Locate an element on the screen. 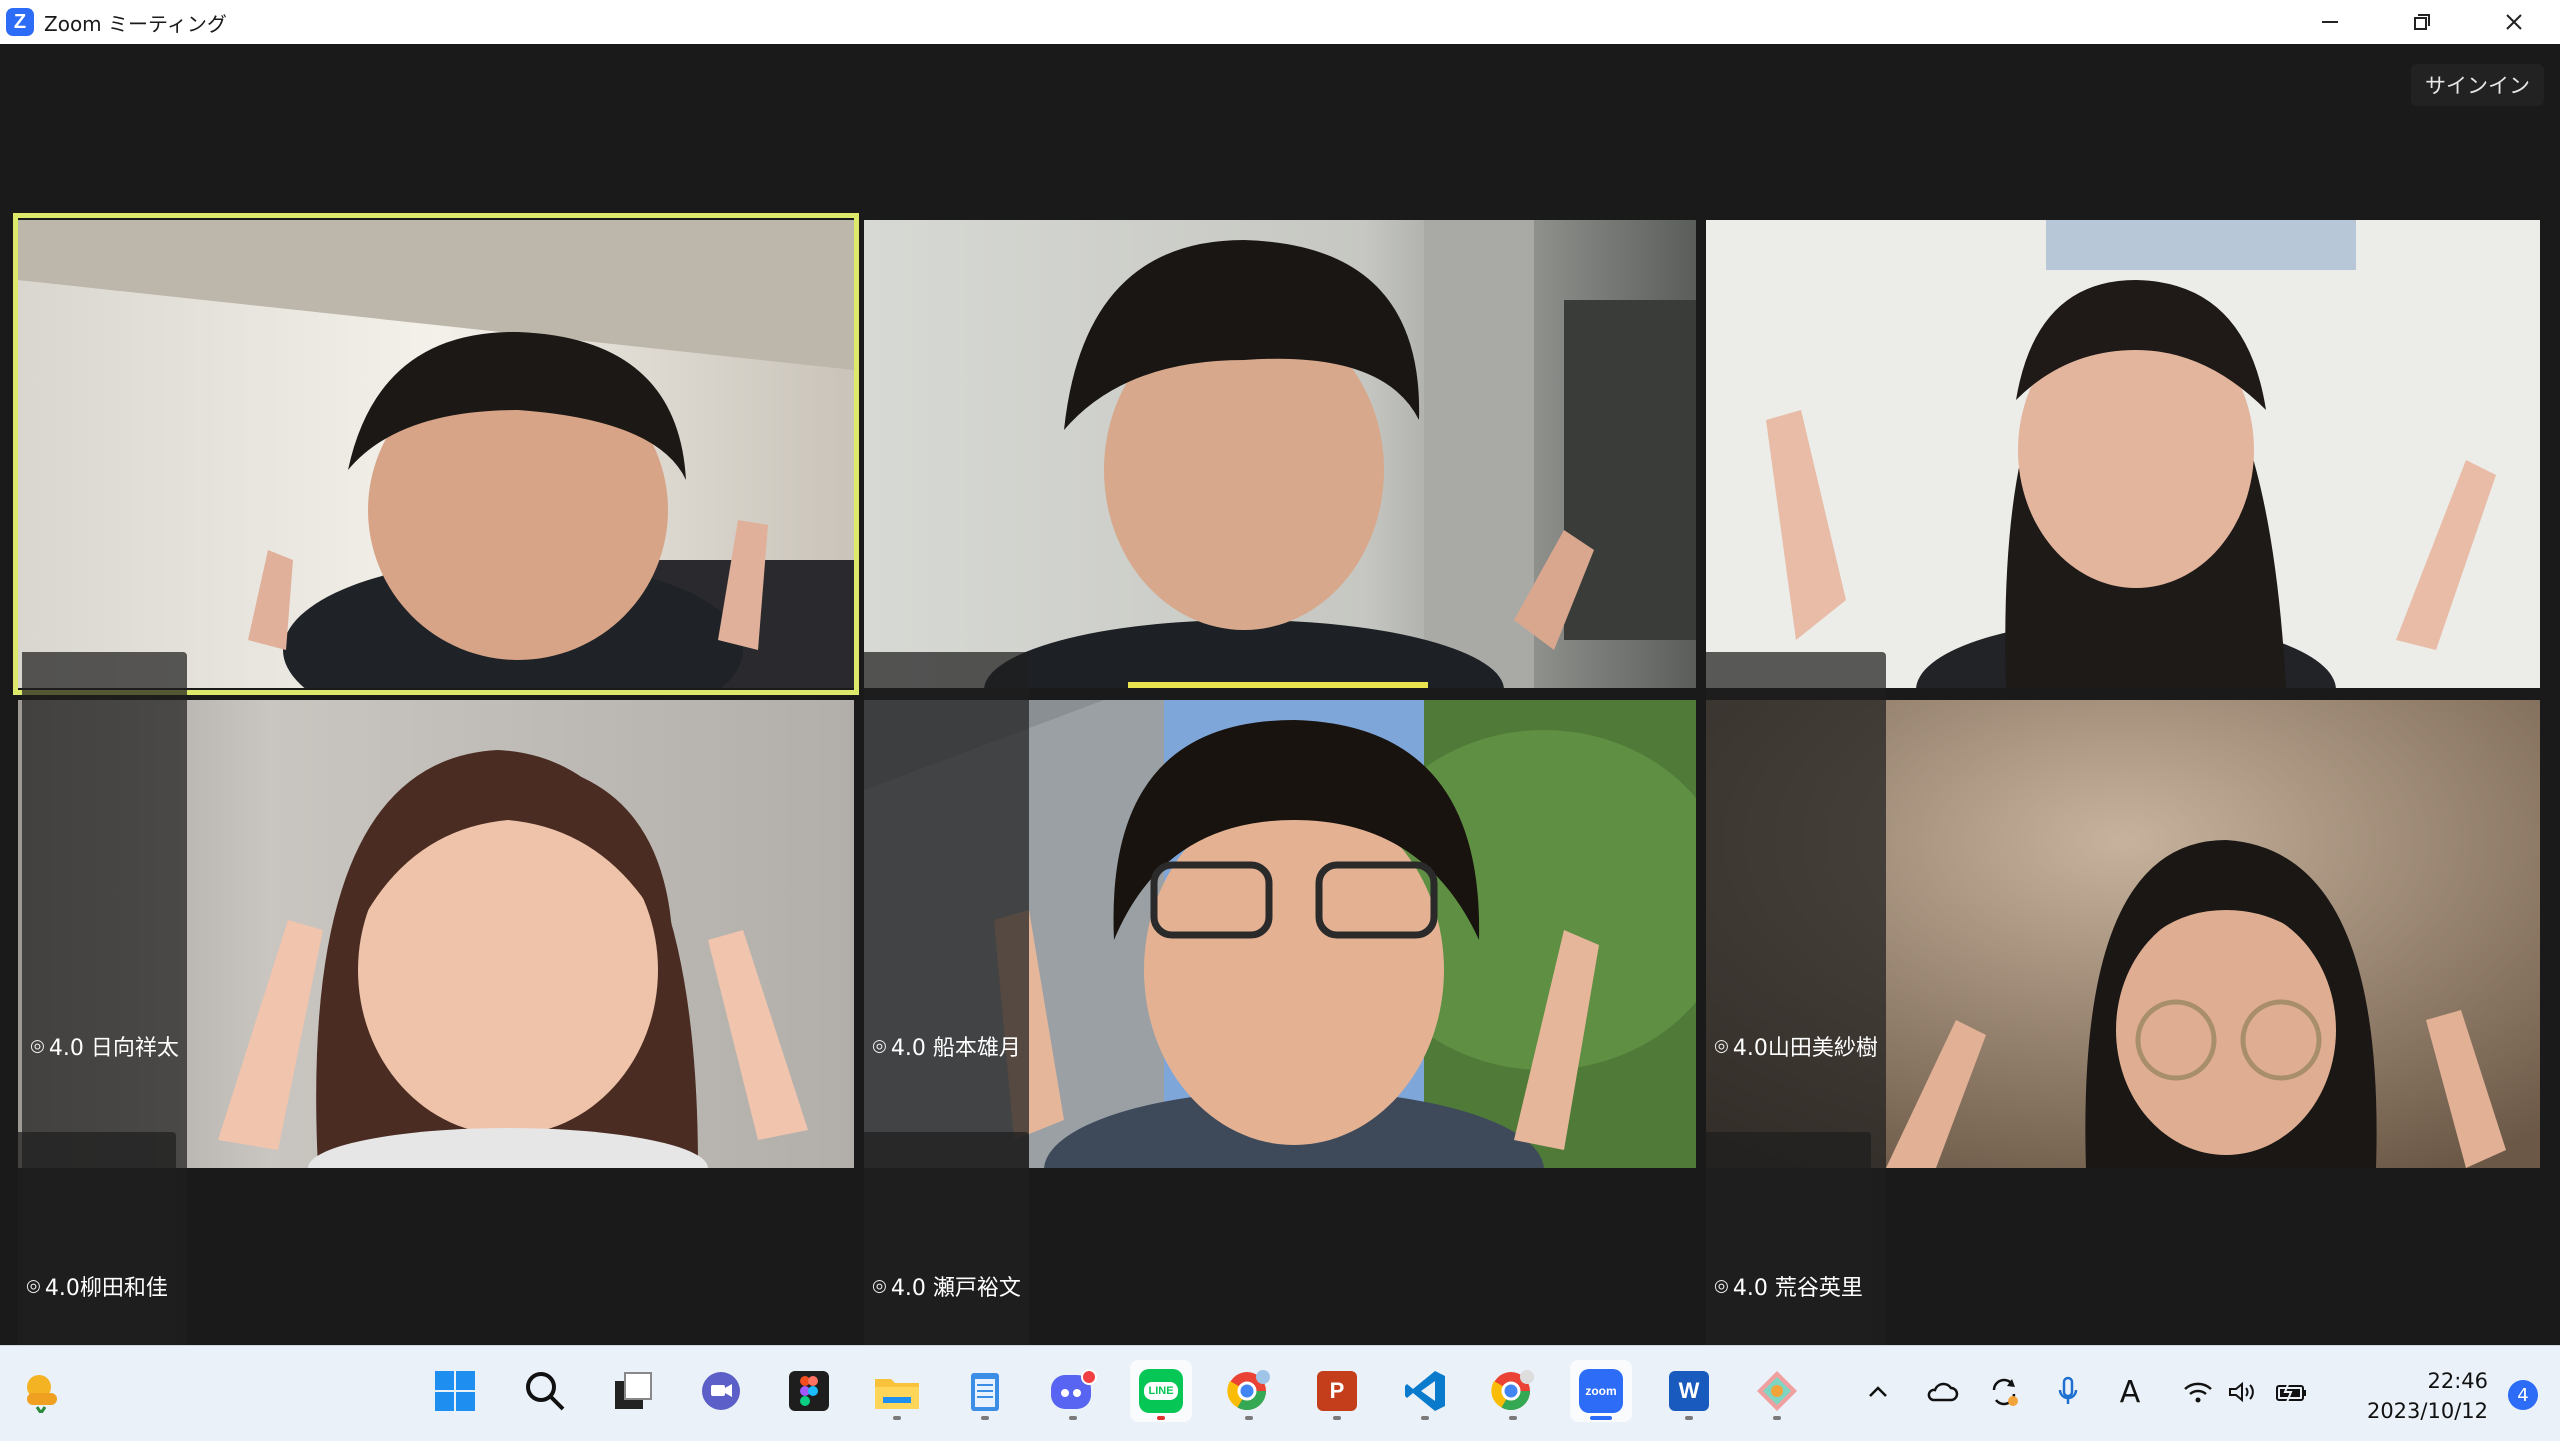 This screenshot has width=2560, height=1441. sync-button is located at coordinates (2004, 1392).